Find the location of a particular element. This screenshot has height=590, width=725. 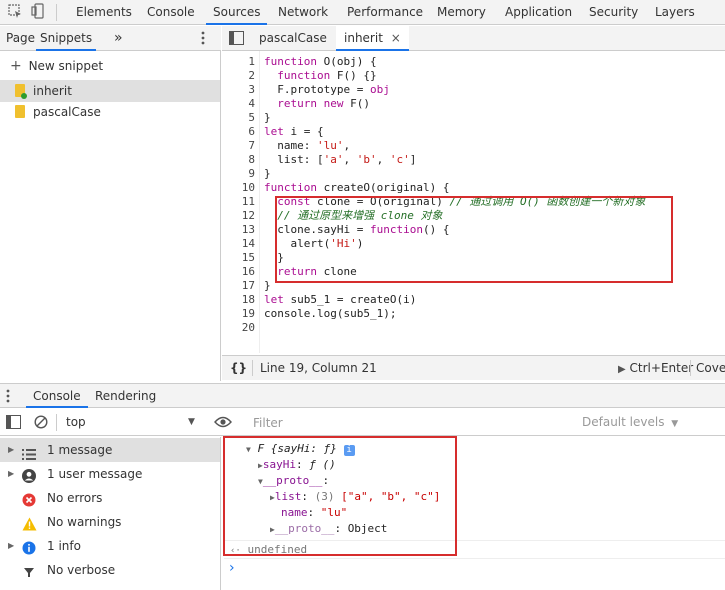

verbose-icon is located at coordinates (29, 575).